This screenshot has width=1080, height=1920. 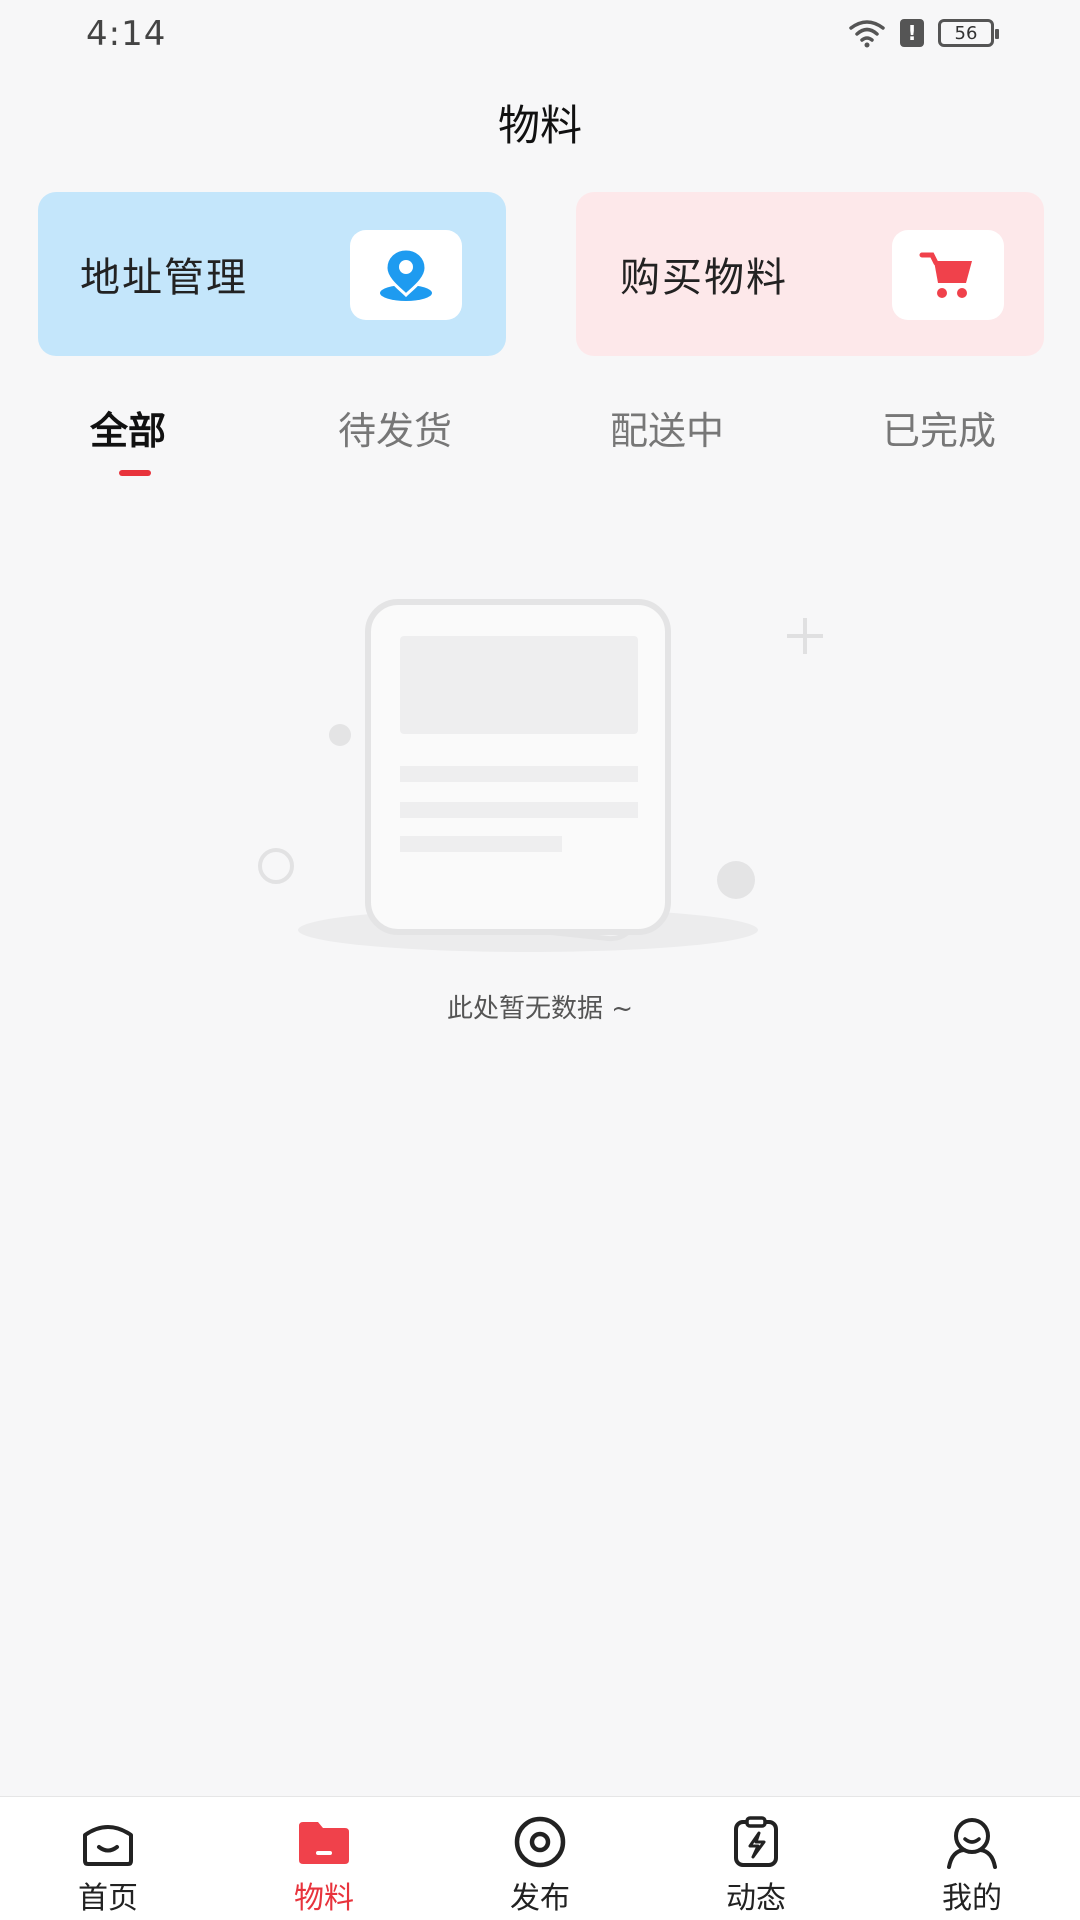 I want to click on status-time: 4:14, so click(x=126, y=34).